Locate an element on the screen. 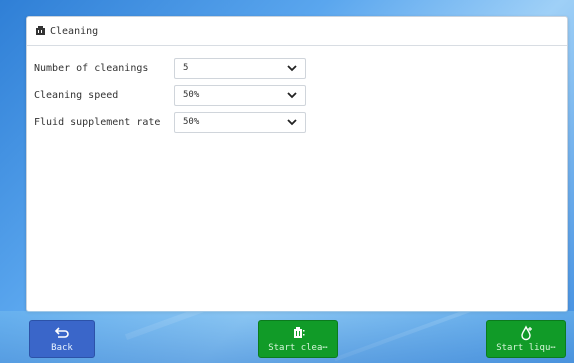 This screenshot has height=363, width=574. field-label: Fluid supplement rate is located at coordinates (97, 122).